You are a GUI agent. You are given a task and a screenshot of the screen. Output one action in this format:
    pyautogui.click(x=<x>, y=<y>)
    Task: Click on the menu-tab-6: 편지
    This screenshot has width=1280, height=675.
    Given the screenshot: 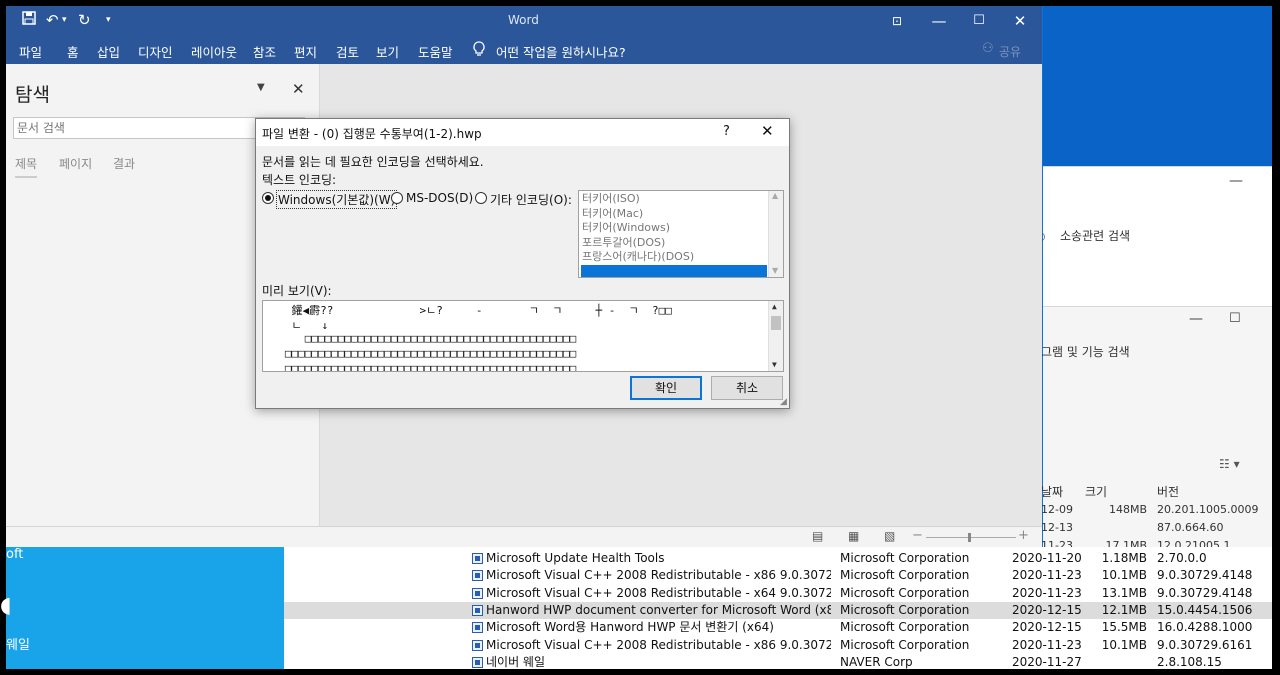 What is the action you would take?
    pyautogui.click(x=305, y=51)
    